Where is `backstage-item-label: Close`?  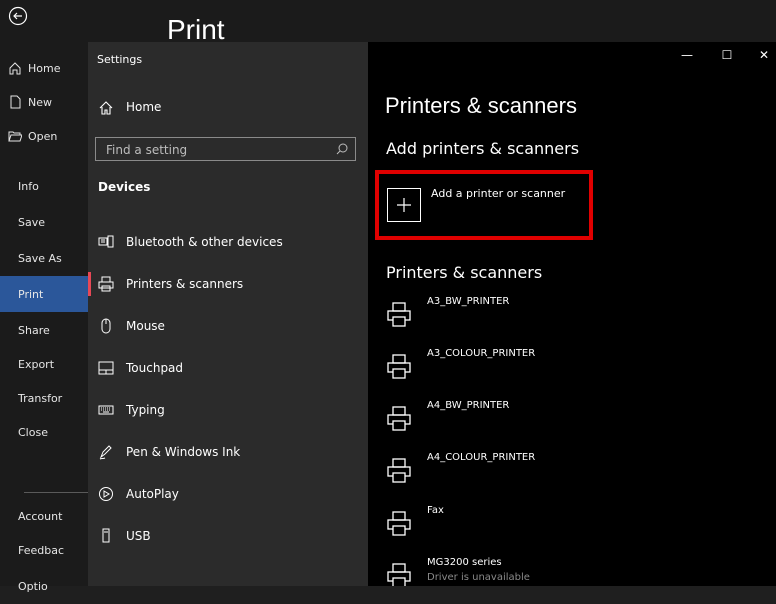 backstage-item-label: Close is located at coordinates (33, 432).